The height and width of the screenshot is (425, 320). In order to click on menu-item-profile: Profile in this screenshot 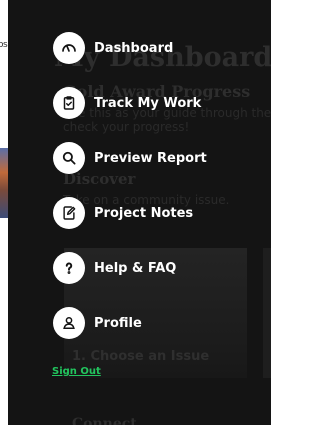, I will do `click(97, 323)`.